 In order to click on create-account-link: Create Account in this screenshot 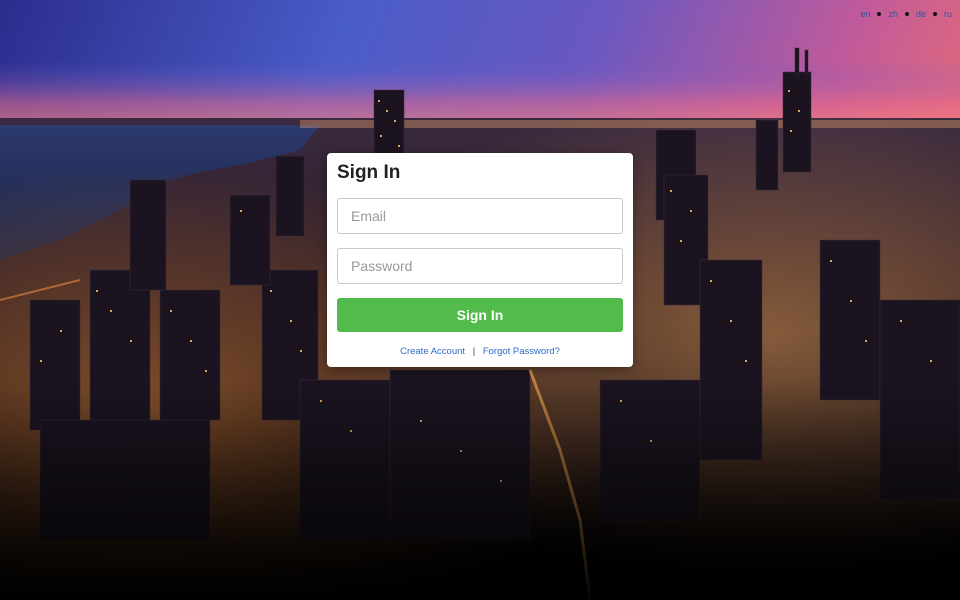, I will do `click(432, 351)`.